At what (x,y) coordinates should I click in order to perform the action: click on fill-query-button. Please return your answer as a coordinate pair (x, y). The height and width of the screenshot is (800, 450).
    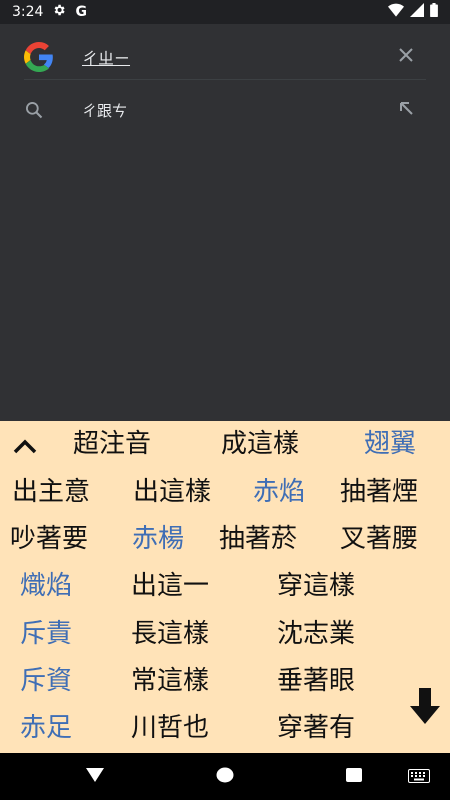
    Looking at the image, I should click on (406, 110).